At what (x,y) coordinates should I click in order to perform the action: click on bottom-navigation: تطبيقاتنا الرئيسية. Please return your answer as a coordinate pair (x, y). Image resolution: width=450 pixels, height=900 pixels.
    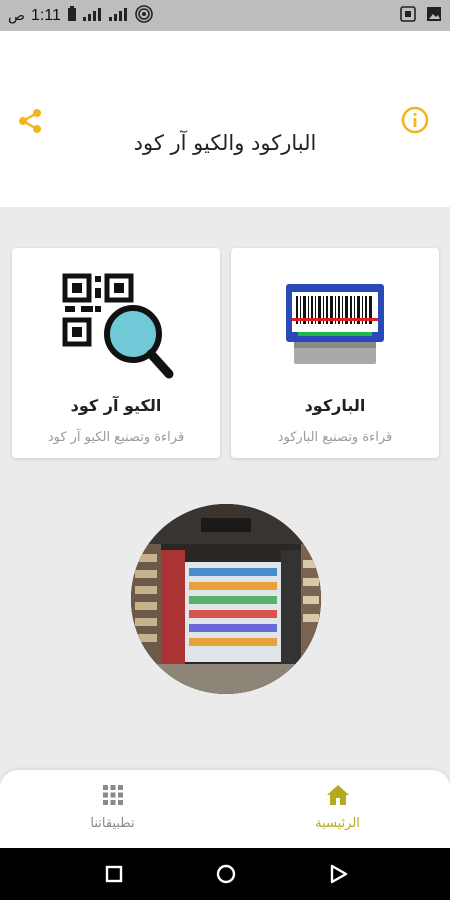
    Looking at the image, I should click on (225, 809).